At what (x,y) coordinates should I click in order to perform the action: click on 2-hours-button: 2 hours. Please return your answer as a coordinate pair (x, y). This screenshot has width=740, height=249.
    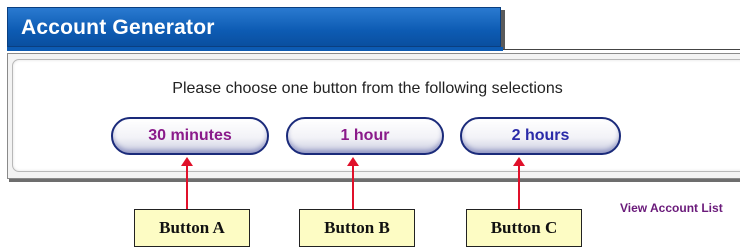
    Looking at the image, I should click on (540, 136).